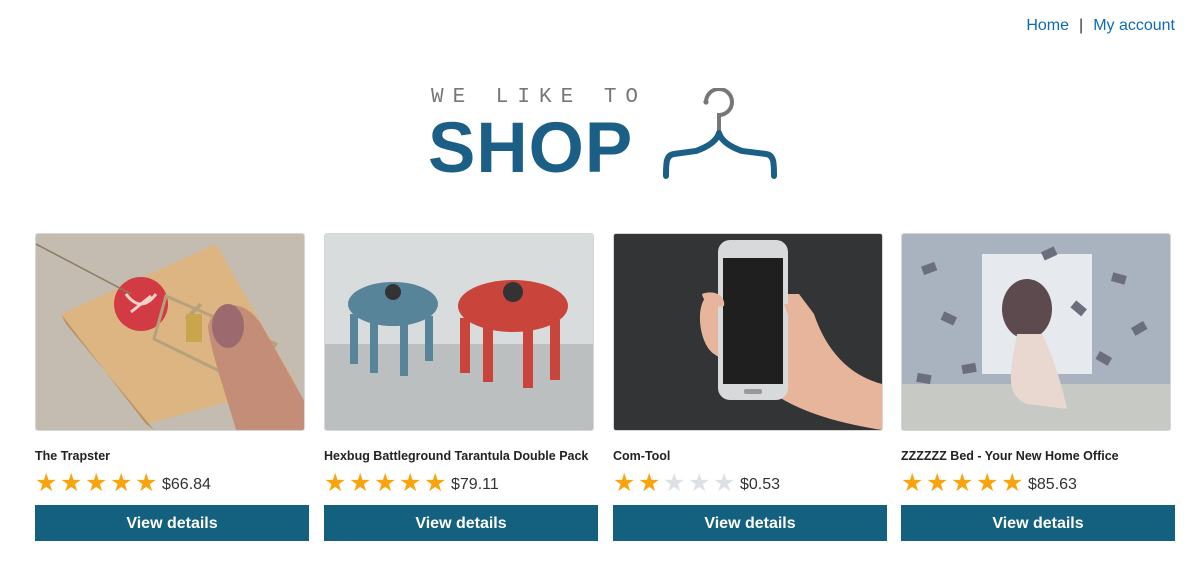 Image resolution: width=1197 pixels, height=567 pixels. I want to click on hanger-icon, so click(720, 133).